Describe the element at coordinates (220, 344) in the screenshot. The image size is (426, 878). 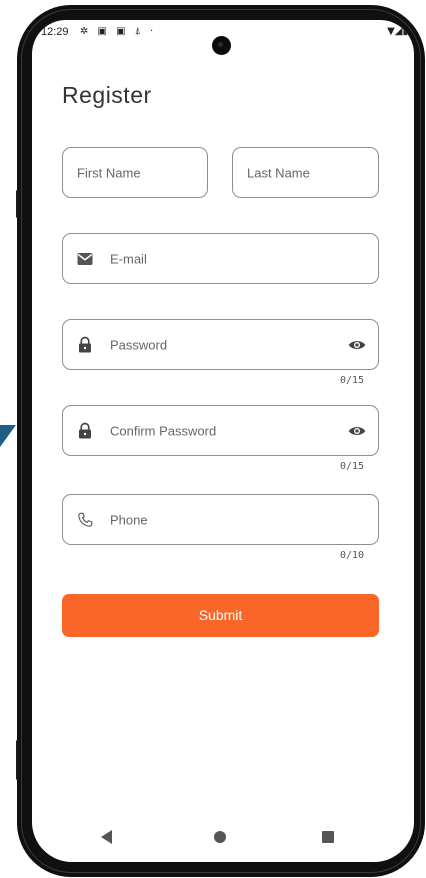
I see `password-field: Password` at that location.